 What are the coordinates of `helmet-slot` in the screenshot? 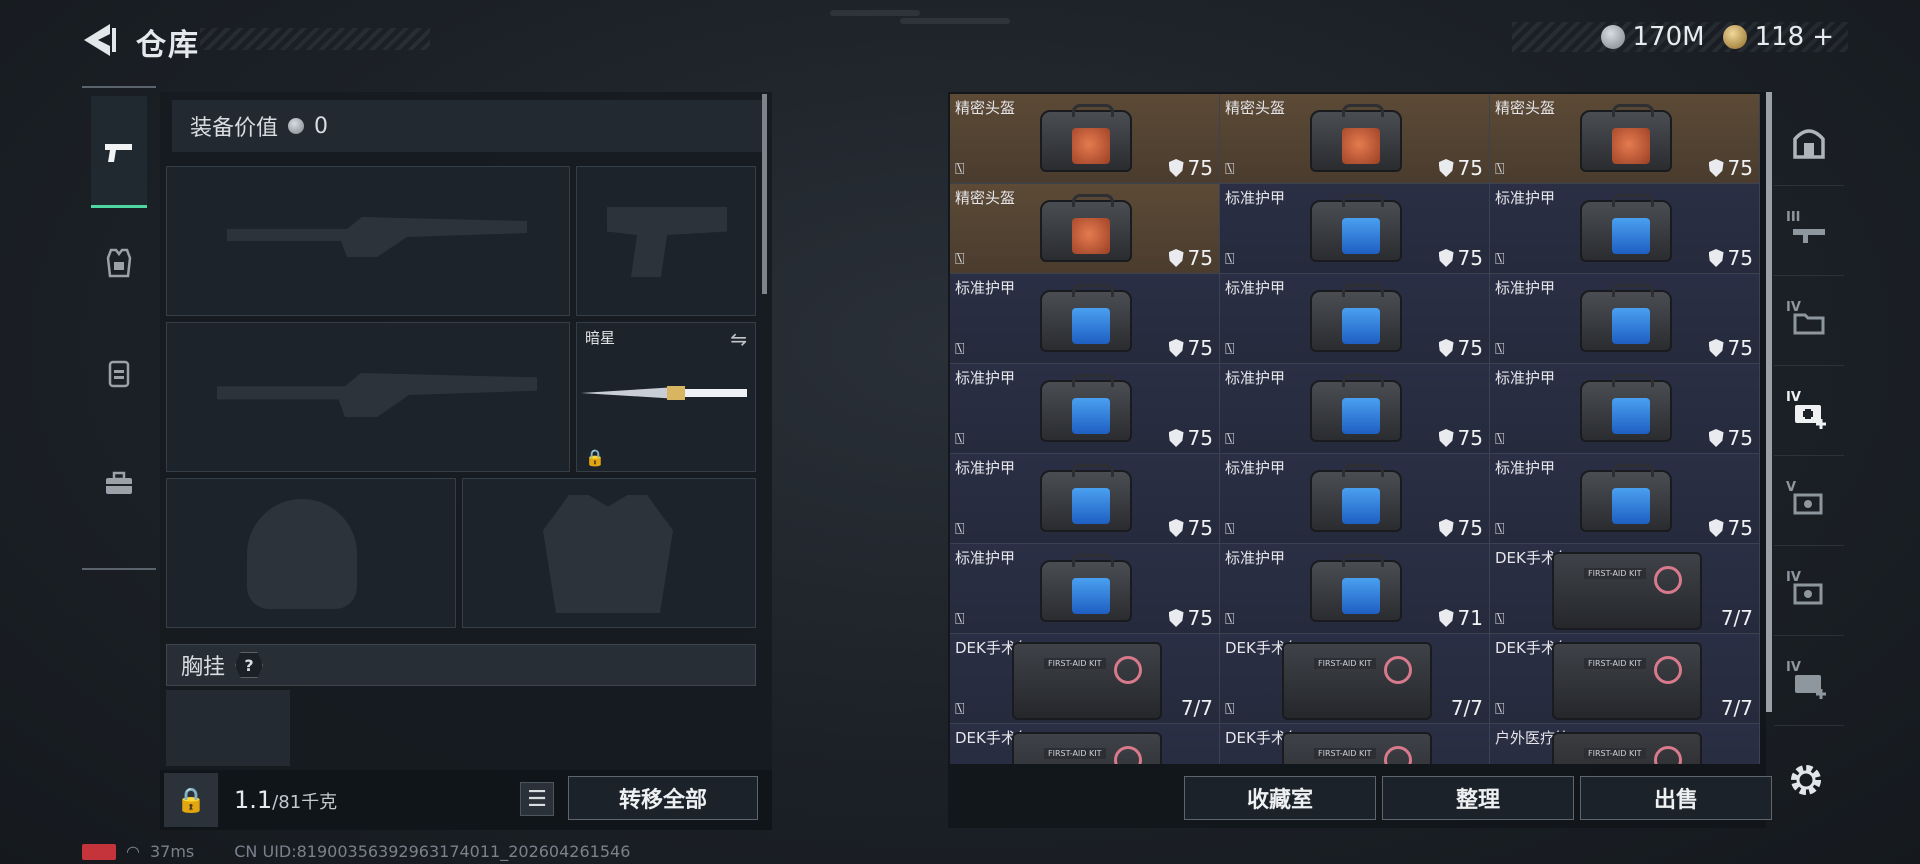 It's located at (311, 553).